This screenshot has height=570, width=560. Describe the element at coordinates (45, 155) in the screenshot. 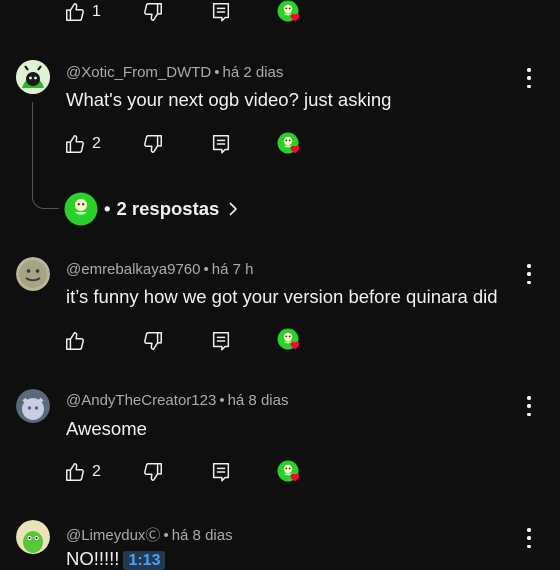

I see `thread-connector` at that location.